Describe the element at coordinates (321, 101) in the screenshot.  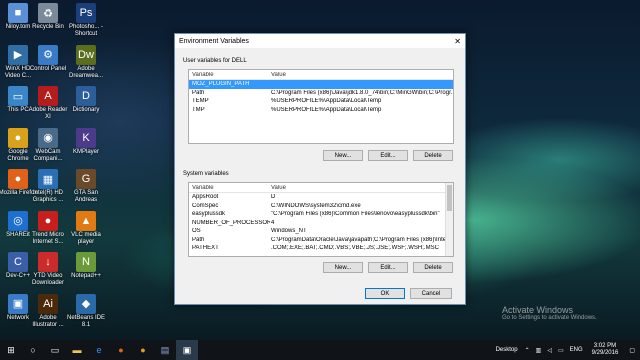
I see `table-row: TEMP %USERPROFILE%\AppData\Local\Temp` at that location.